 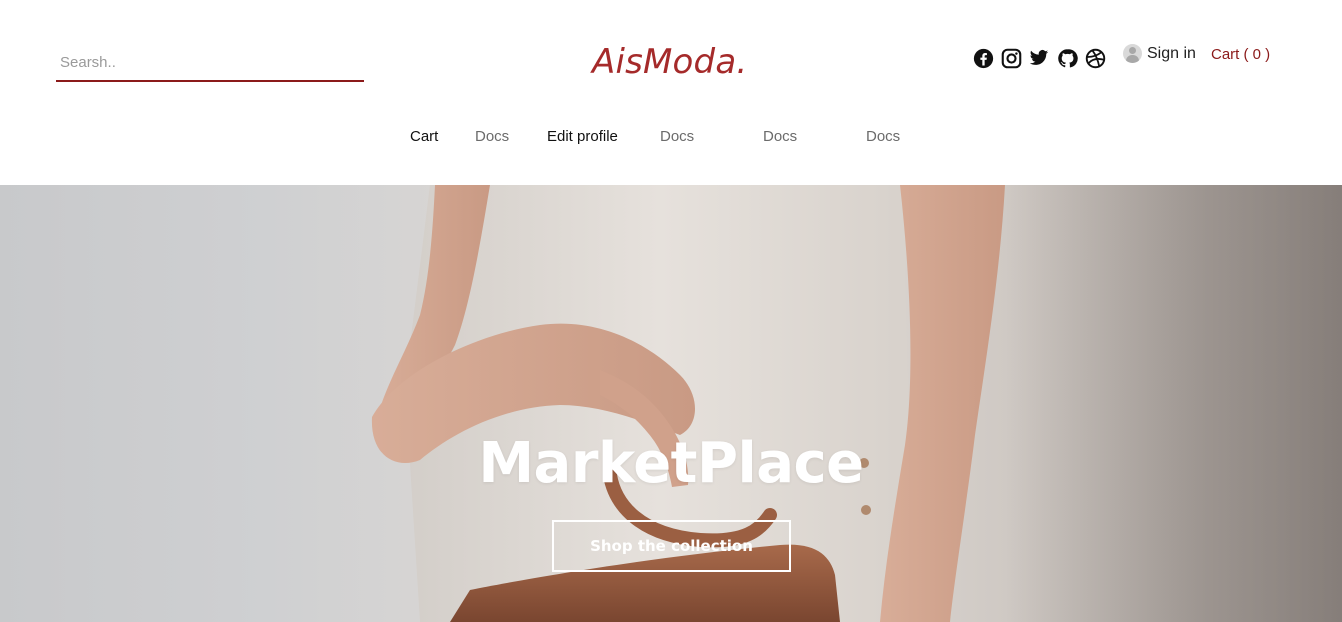 I want to click on search-input, so click(x=210, y=62).